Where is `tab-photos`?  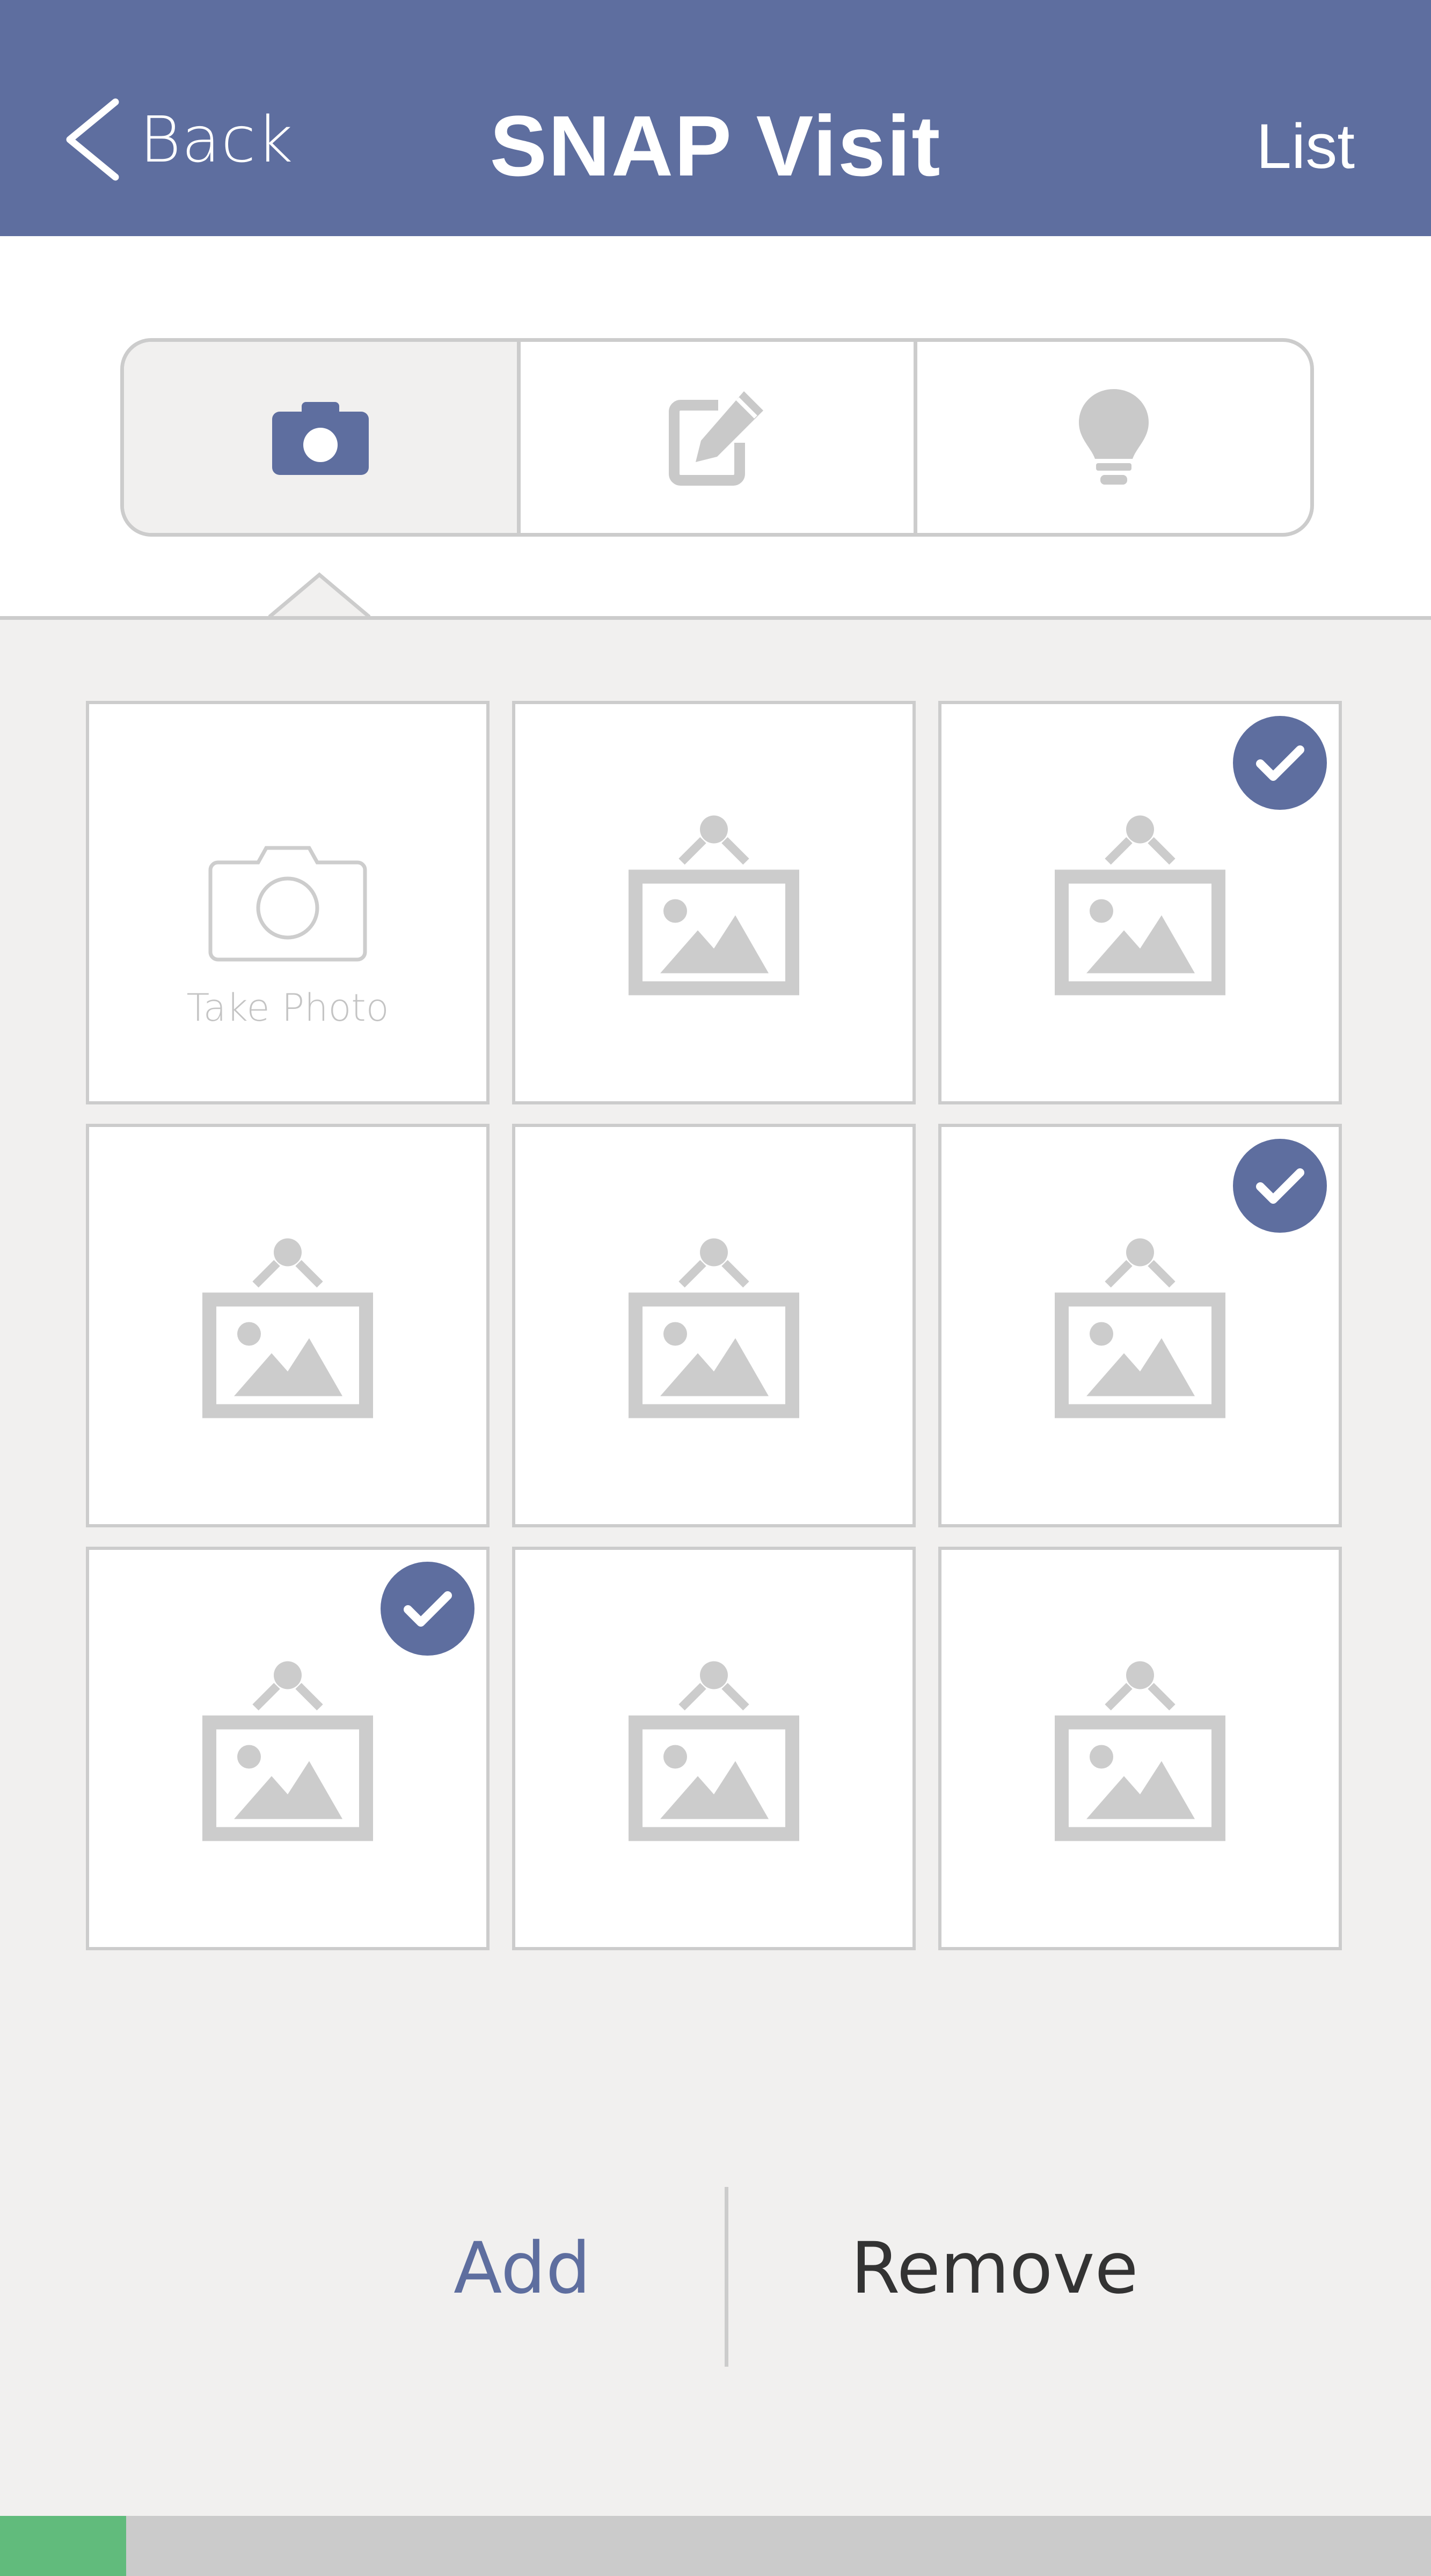 tab-photos is located at coordinates (320, 437).